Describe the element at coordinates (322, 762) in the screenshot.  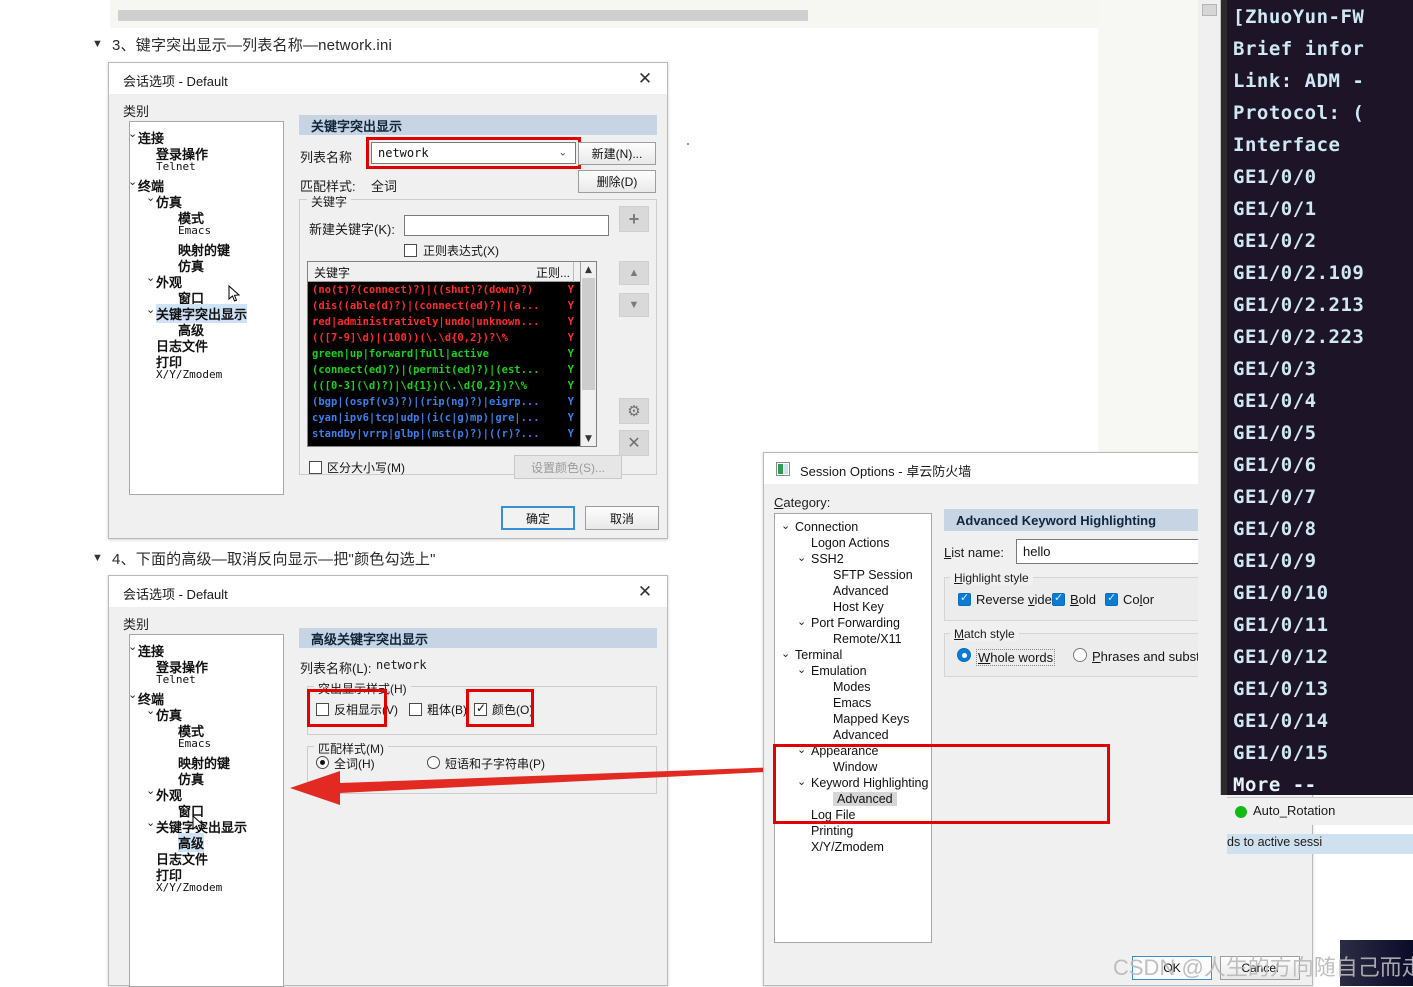
I see `whole-word-radio` at that location.